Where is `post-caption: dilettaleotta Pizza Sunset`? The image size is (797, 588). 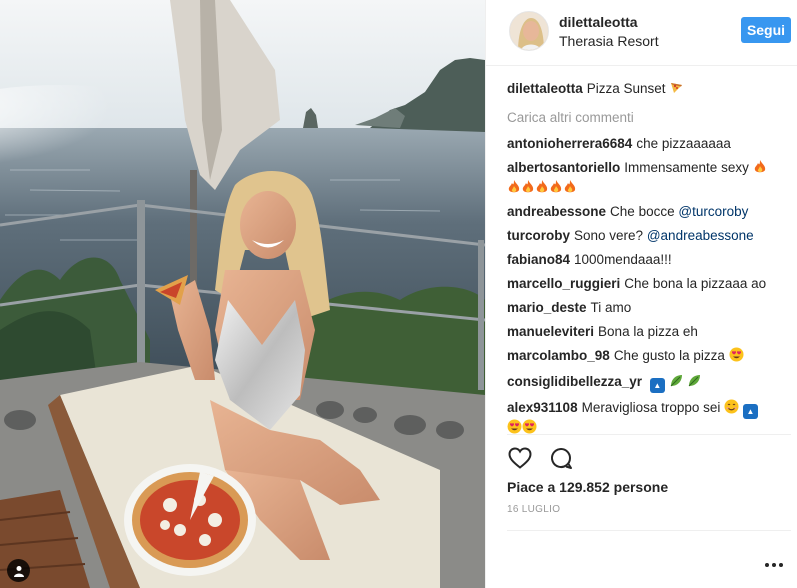 post-caption: dilettaleotta Pizza Sunset is located at coordinates (648, 90).